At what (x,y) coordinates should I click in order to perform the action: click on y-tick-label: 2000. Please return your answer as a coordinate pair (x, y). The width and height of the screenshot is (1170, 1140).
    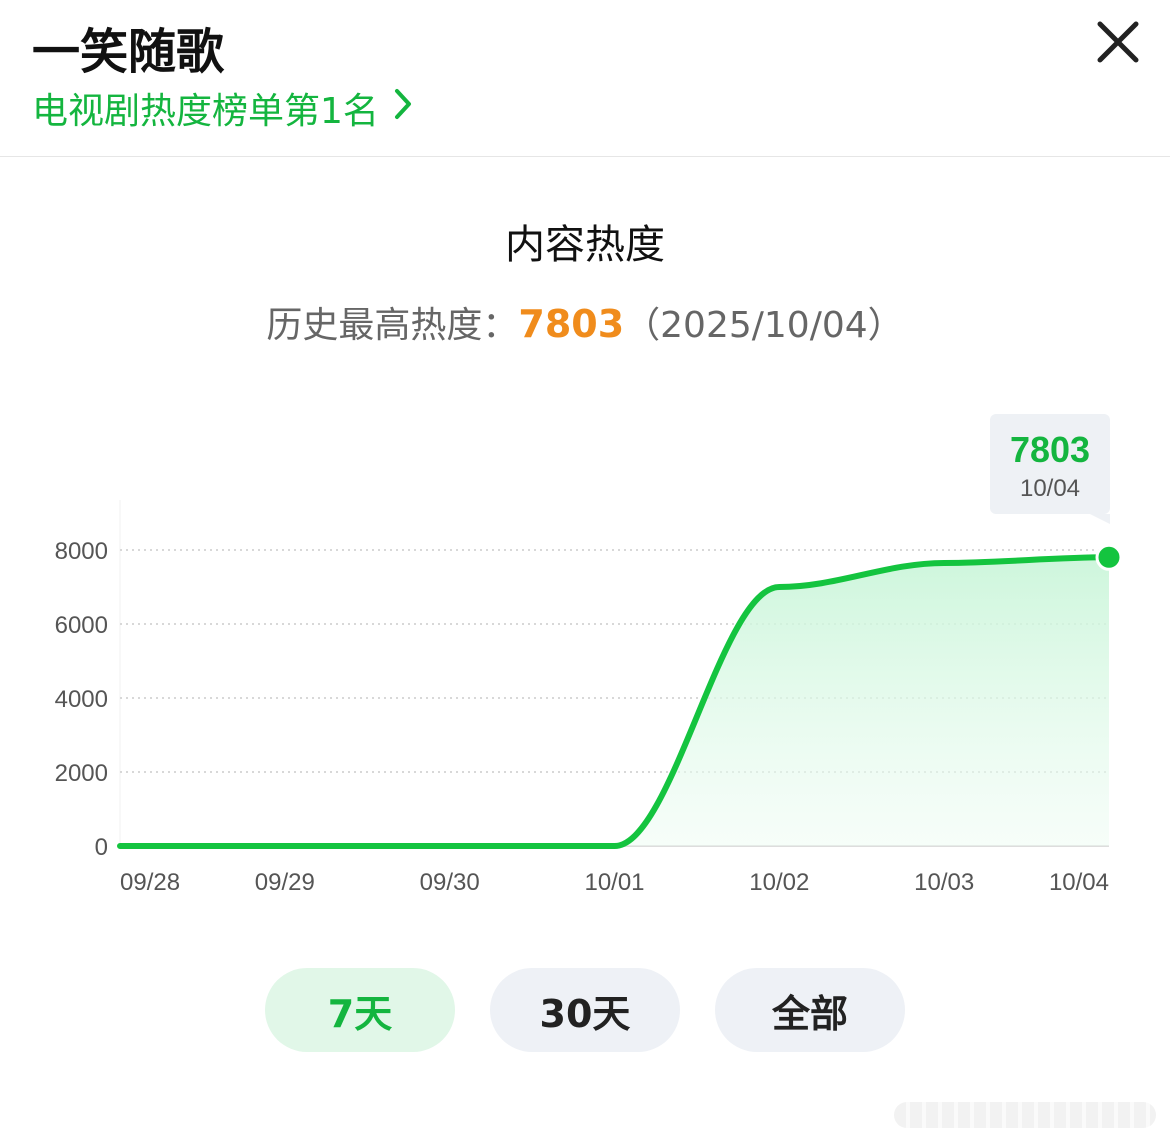
    Looking at the image, I should click on (81, 773).